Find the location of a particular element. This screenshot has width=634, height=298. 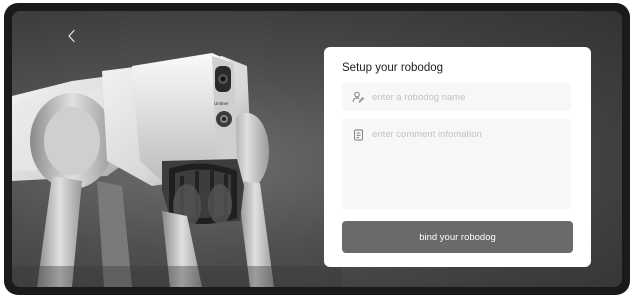

robodog-name-field is located at coordinates (456, 97).